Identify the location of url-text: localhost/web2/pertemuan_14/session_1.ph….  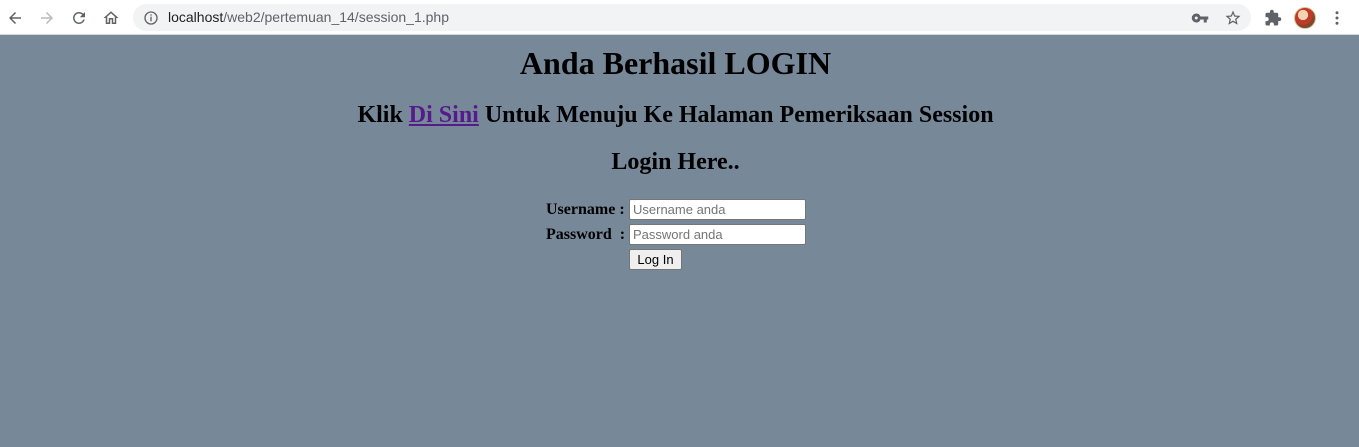
(308, 17).